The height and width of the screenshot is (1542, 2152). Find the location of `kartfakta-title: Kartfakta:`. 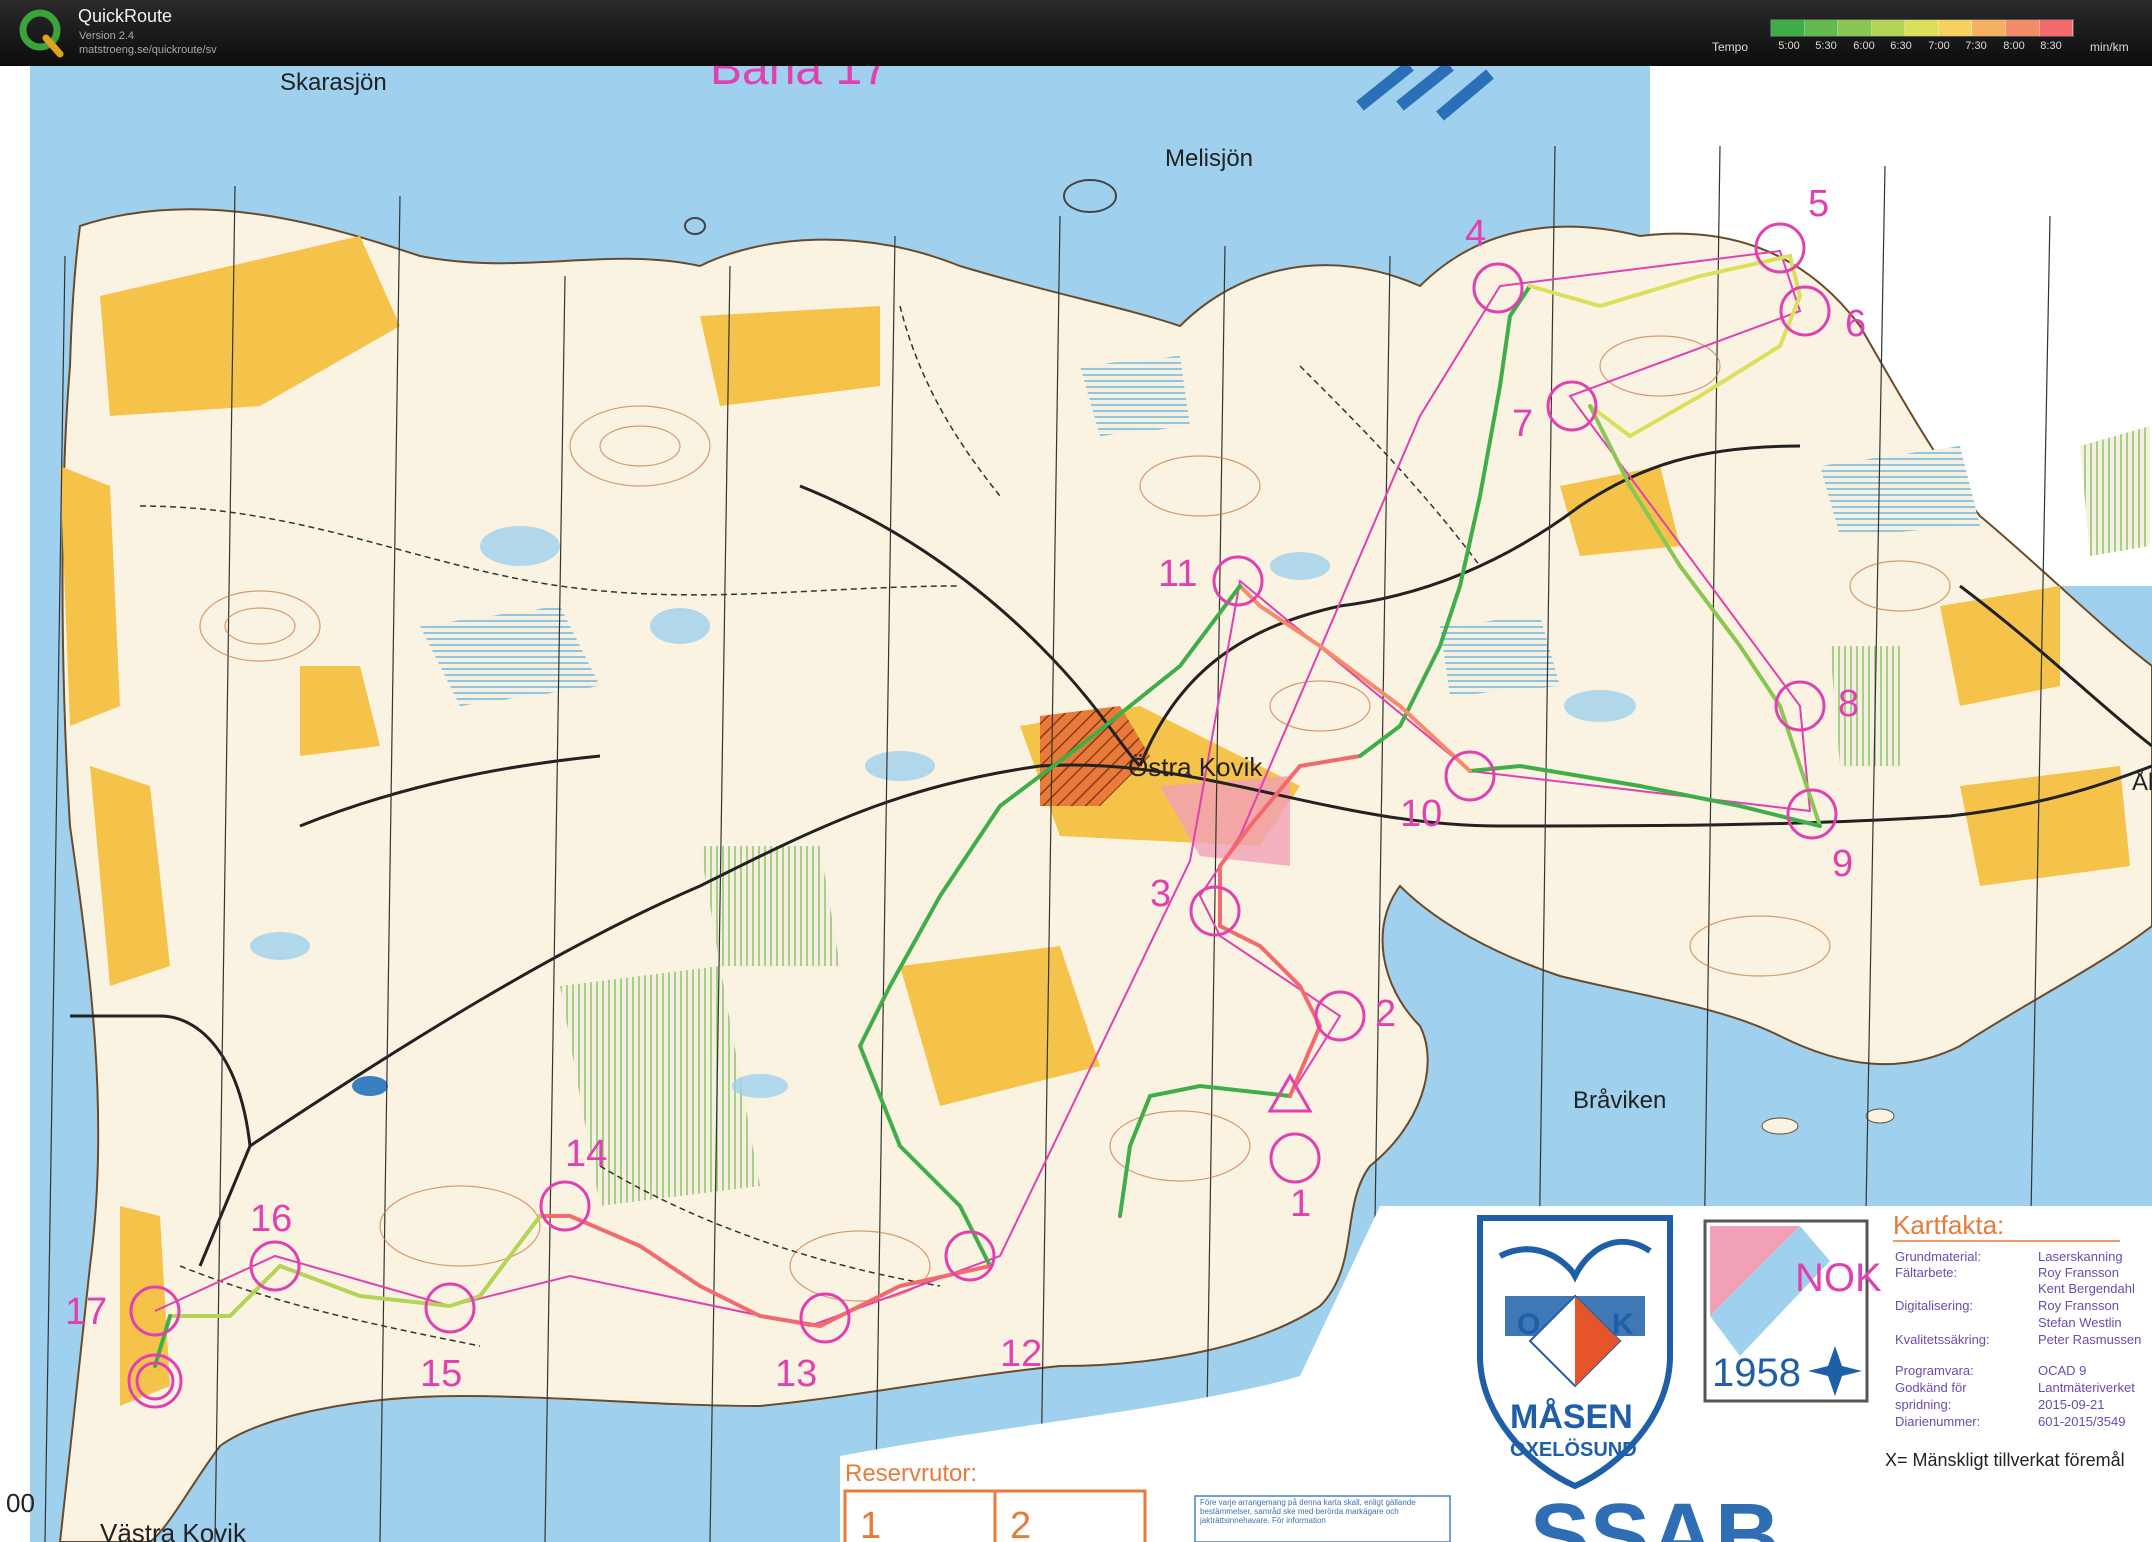

kartfakta-title: Kartfakta: is located at coordinates (1948, 1225).